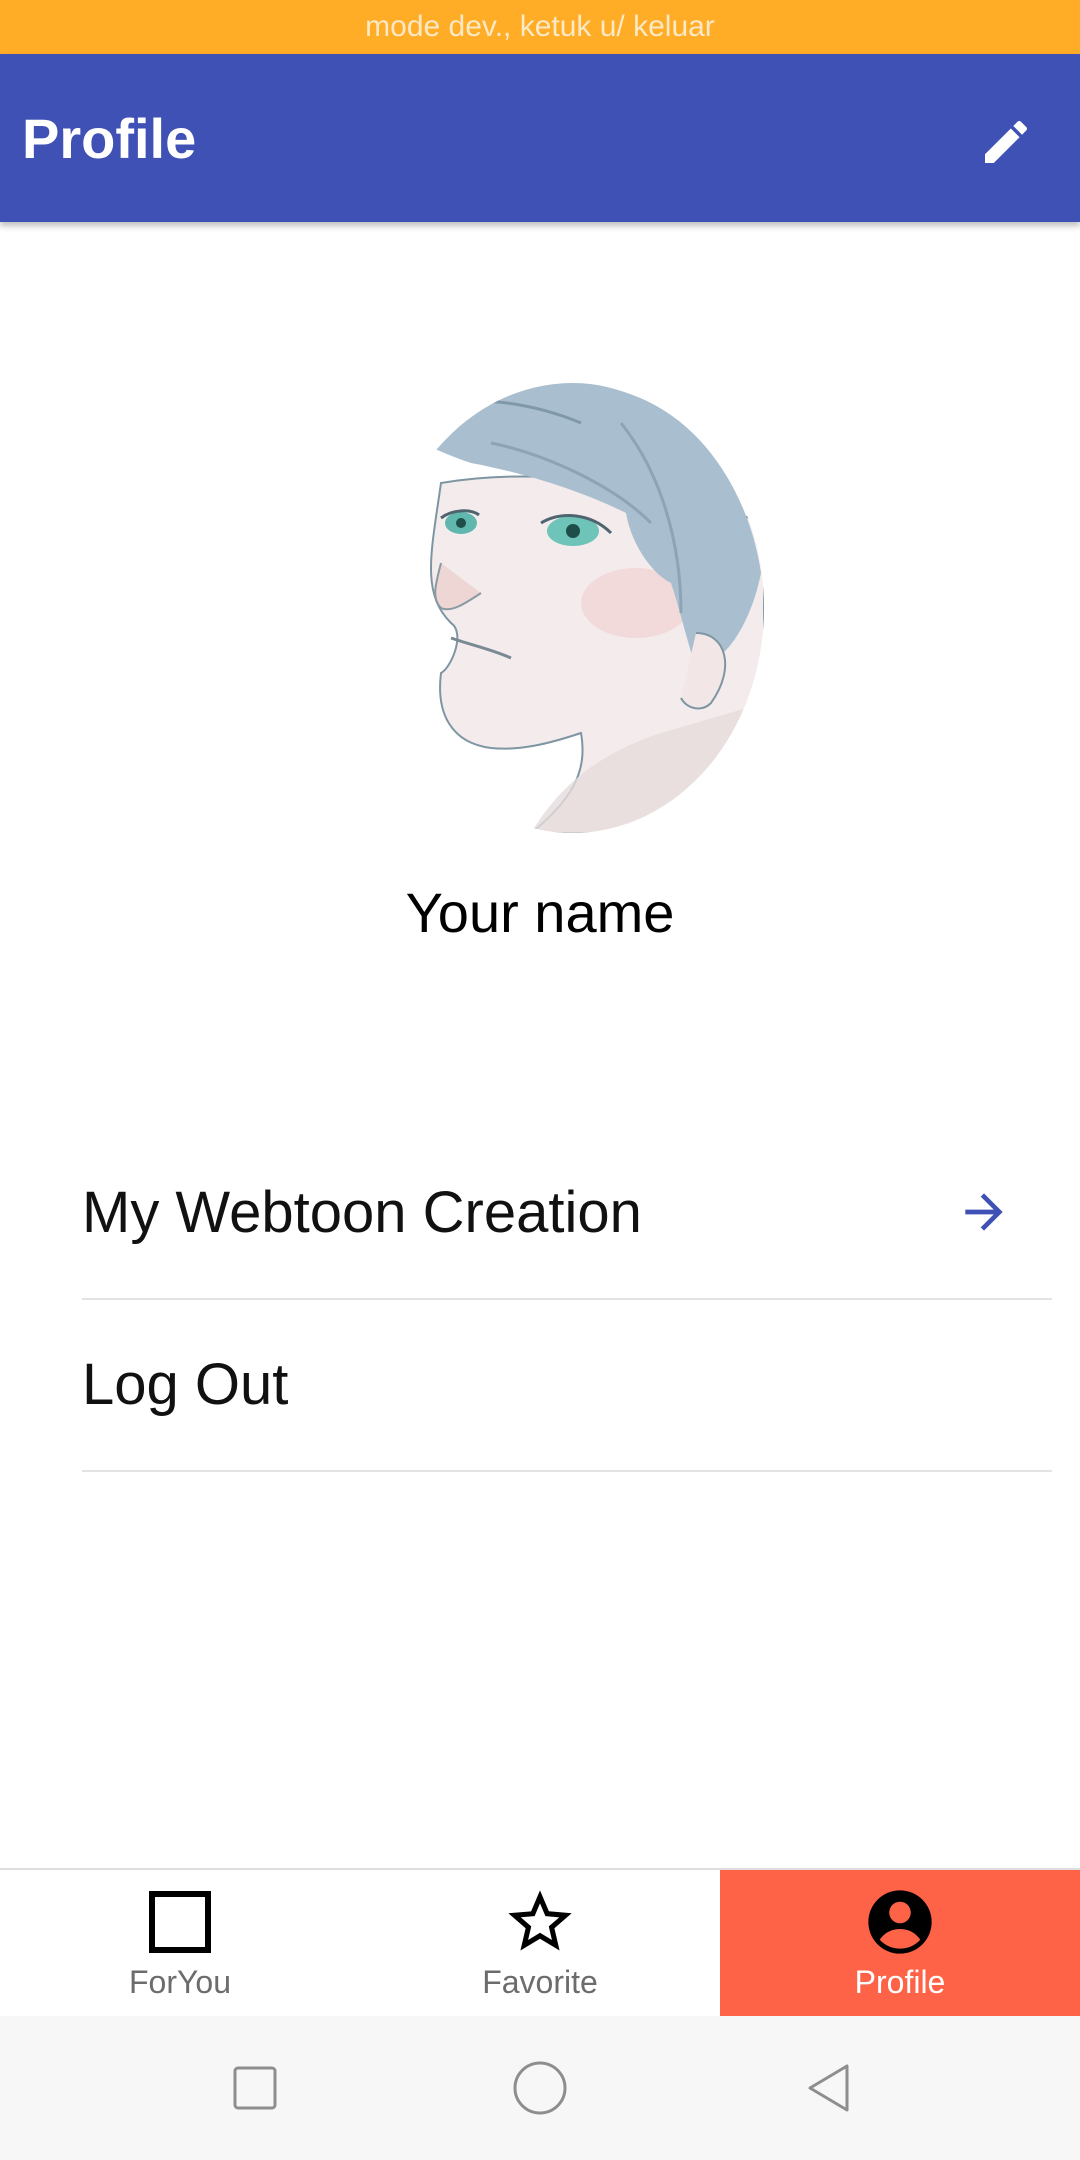 Image resolution: width=1080 pixels, height=2160 pixels. Describe the element at coordinates (180, 1982) in the screenshot. I see `tab-label: ForYou` at that location.